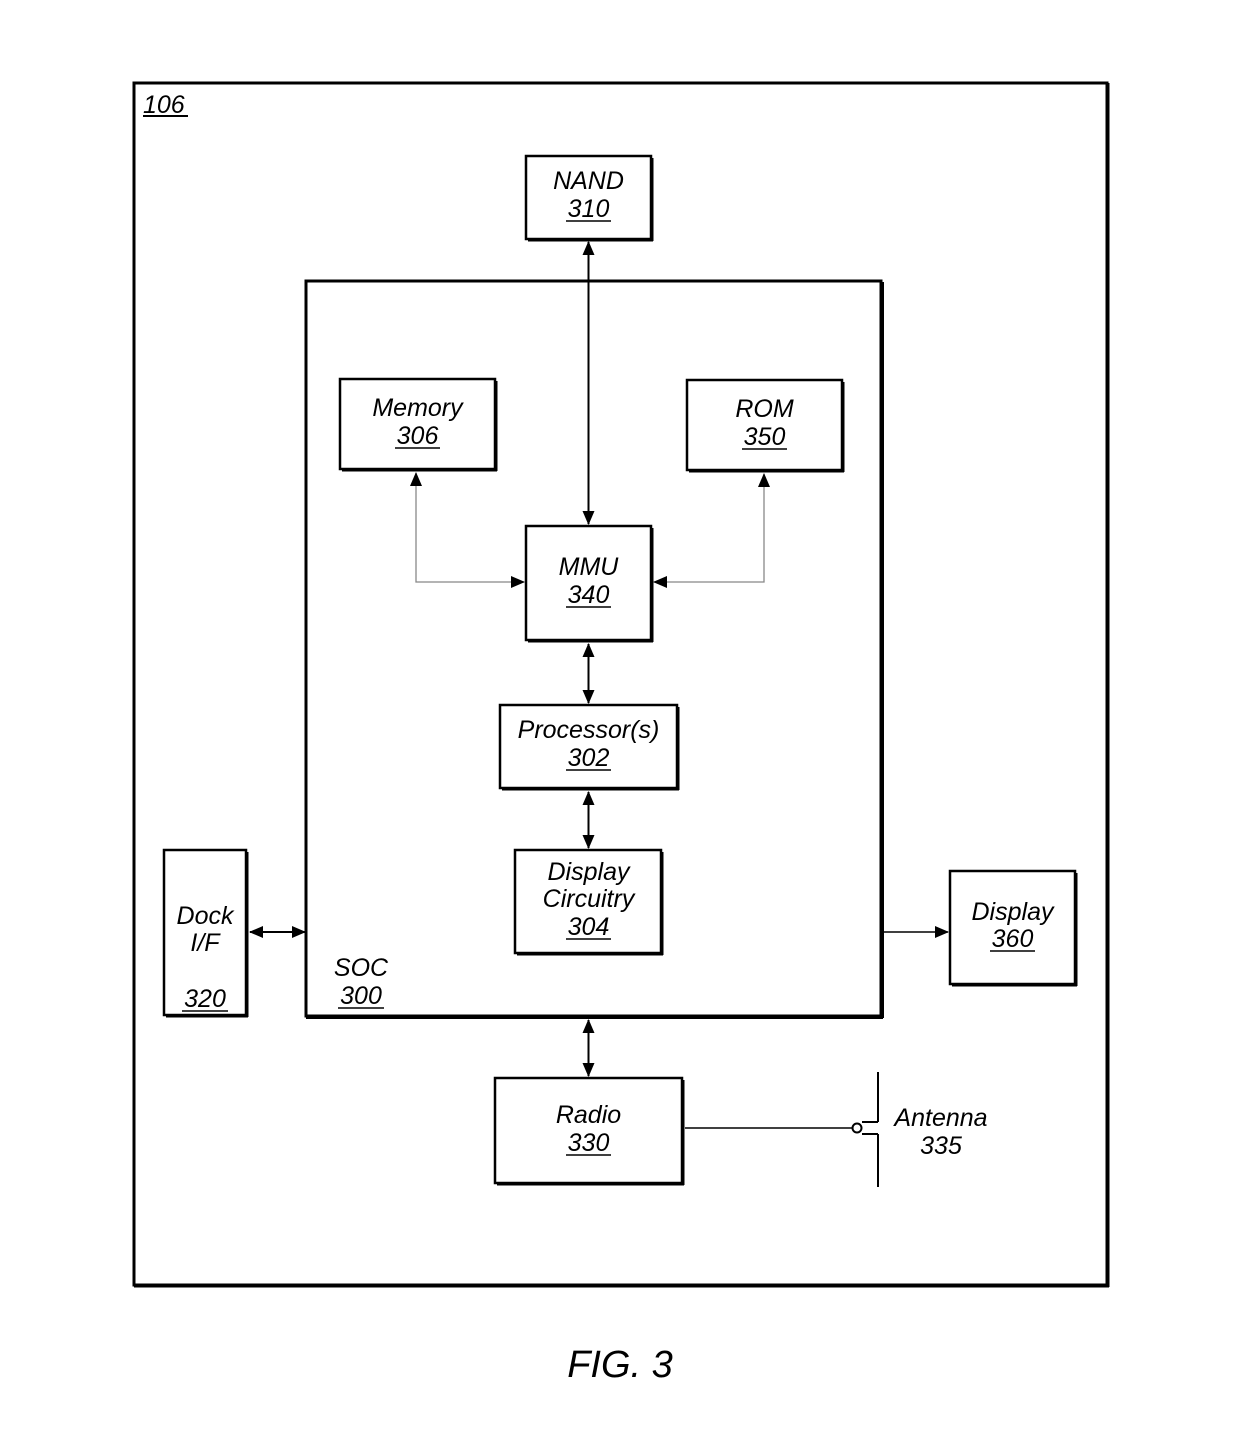 The image size is (1240, 1441). I want to click on processor-block: Processor(s) 302, so click(589, 747).